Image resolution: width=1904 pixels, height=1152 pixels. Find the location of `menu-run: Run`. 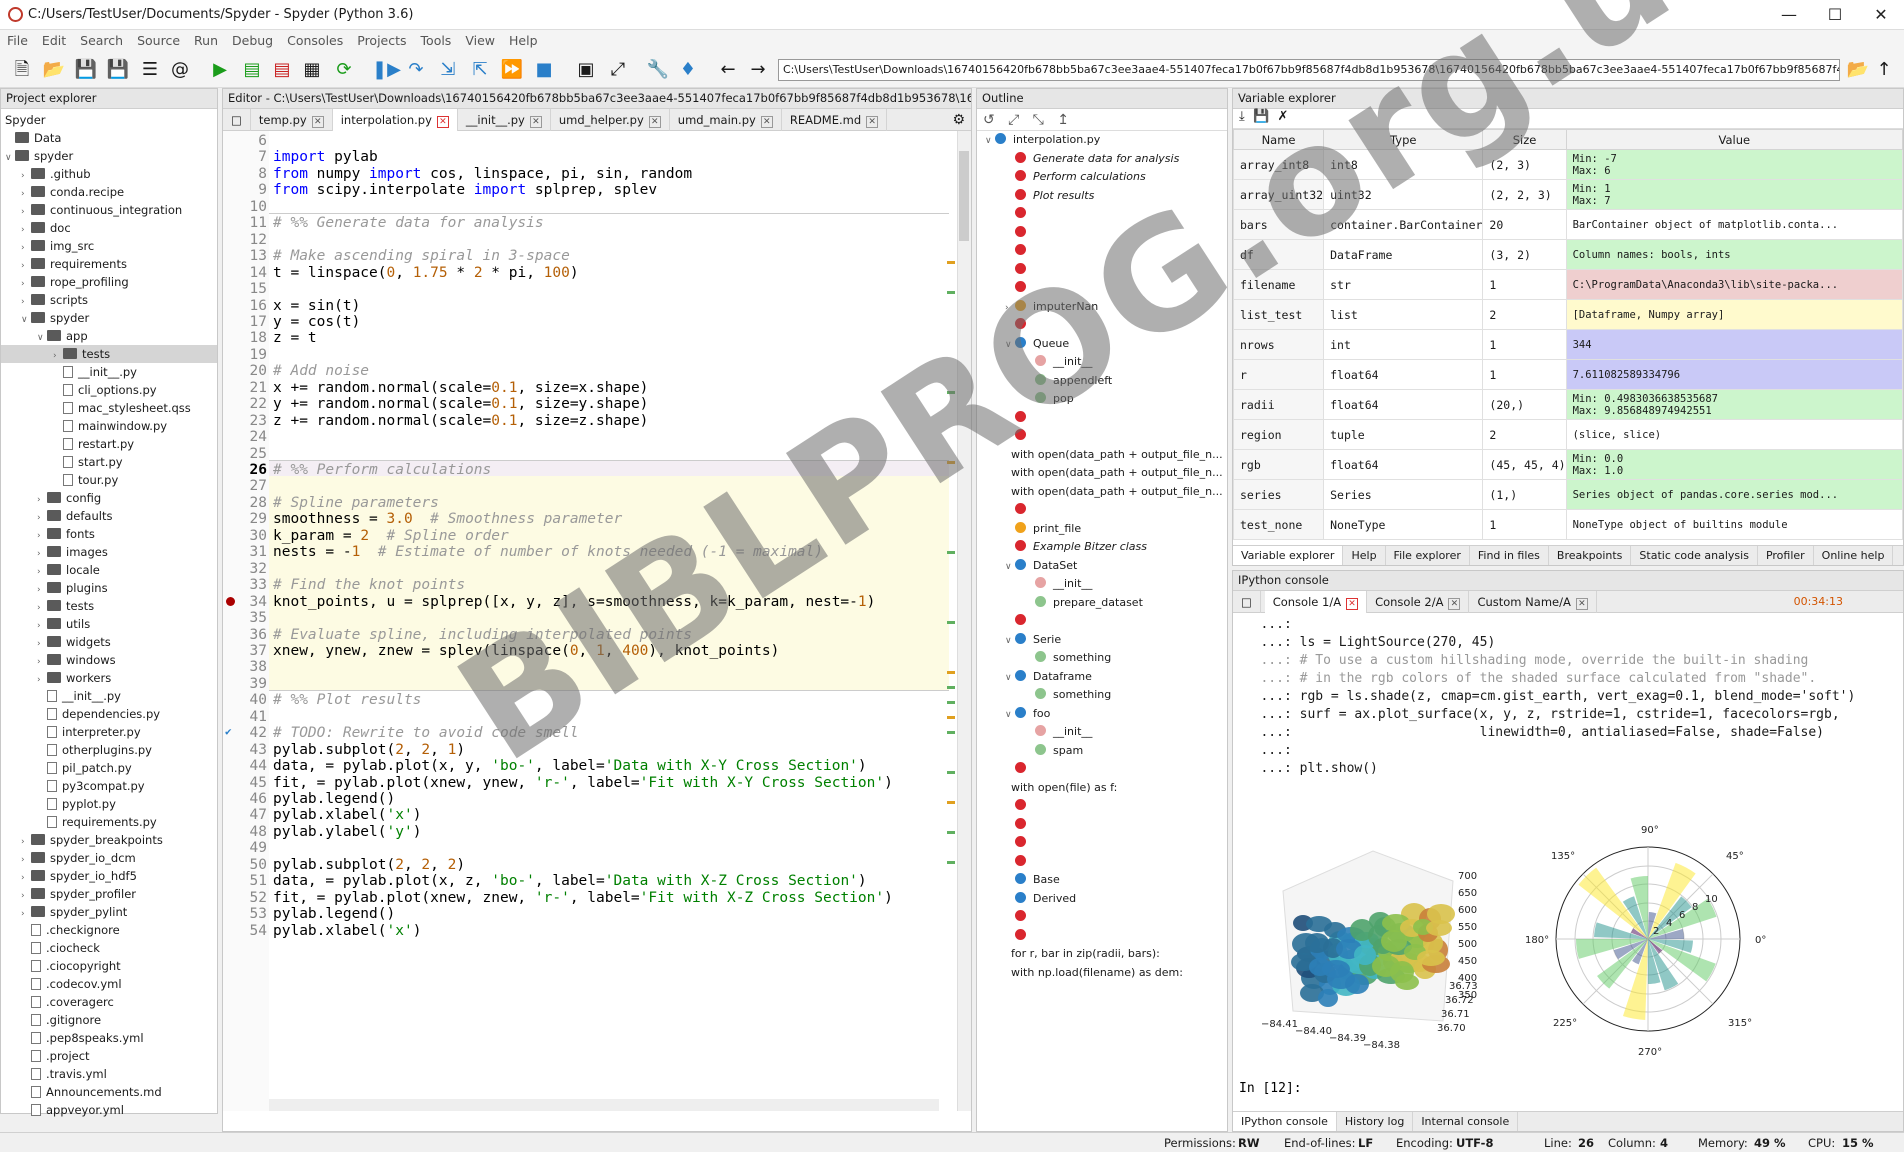

menu-run: Run is located at coordinates (206, 40).